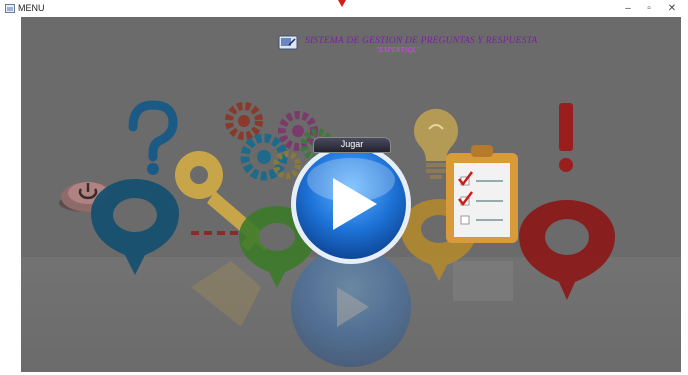 This screenshot has width=688, height=375. Describe the element at coordinates (672, 8) in the screenshot. I see `close-button: ✕` at that location.